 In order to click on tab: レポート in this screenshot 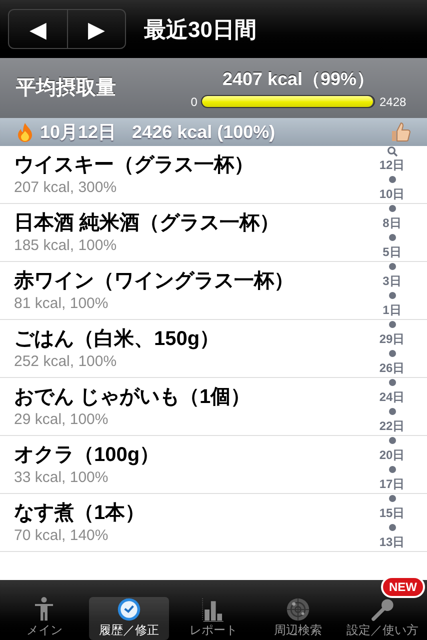, I will do `click(213, 618)`.